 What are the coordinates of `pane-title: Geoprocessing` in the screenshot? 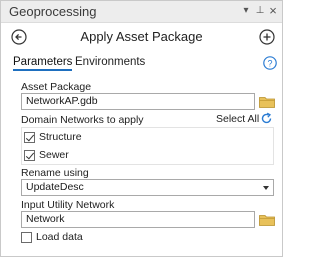 It's located at (53, 11).